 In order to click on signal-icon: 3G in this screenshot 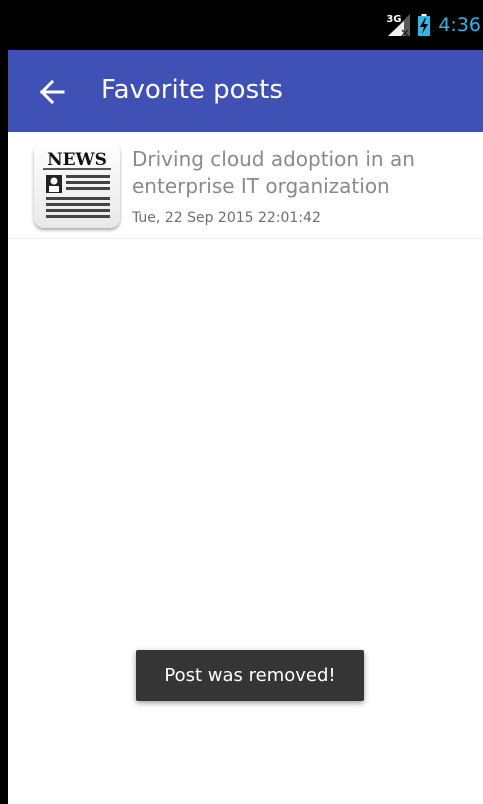, I will do `click(397, 25)`.